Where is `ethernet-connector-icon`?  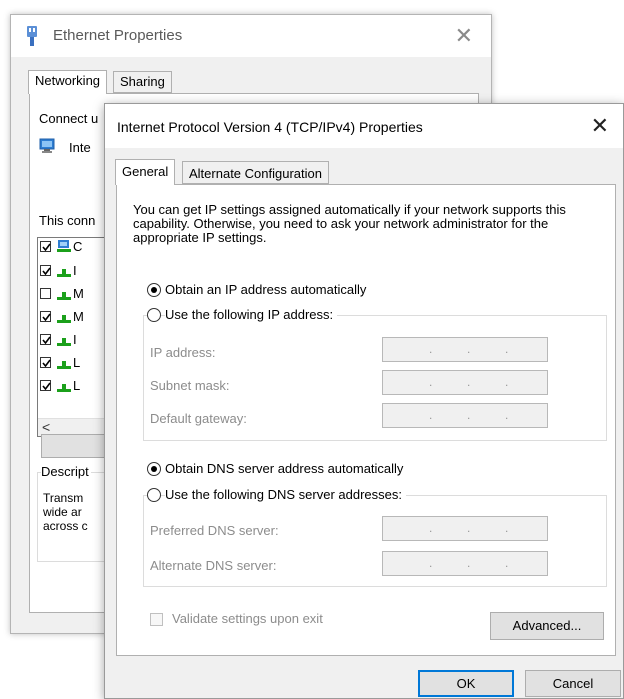 ethernet-connector-icon is located at coordinates (32, 37).